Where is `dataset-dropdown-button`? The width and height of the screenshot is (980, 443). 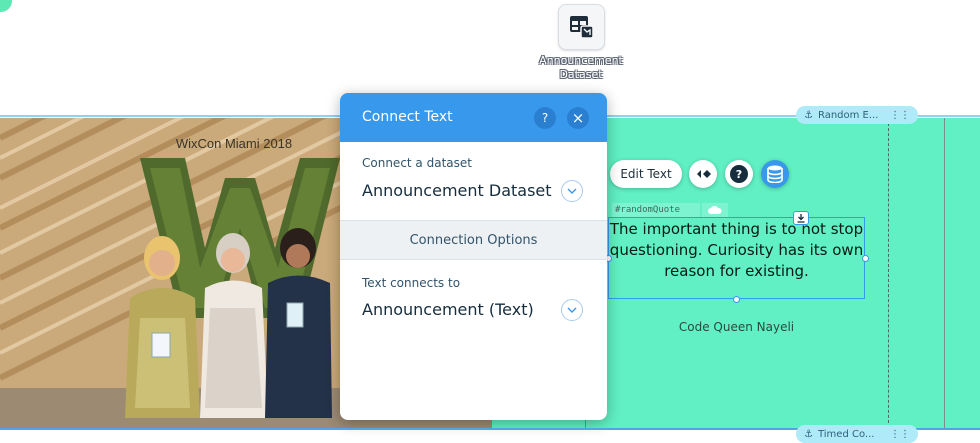
dataset-dropdown-button is located at coordinates (572, 191).